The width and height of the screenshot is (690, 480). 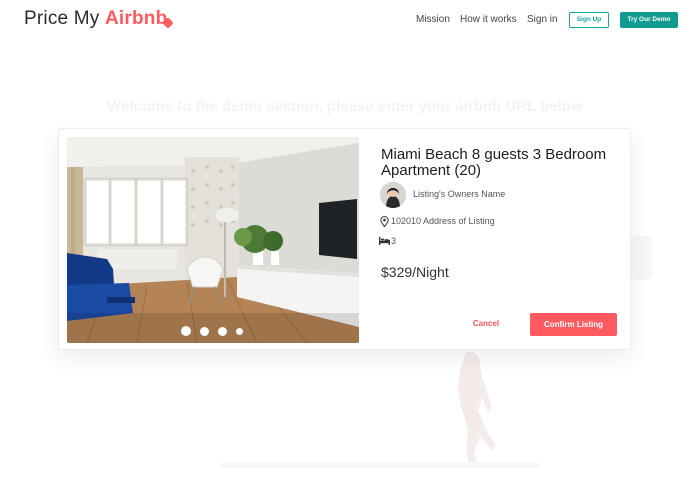 I want to click on background-shadow, so click(x=380, y=465).